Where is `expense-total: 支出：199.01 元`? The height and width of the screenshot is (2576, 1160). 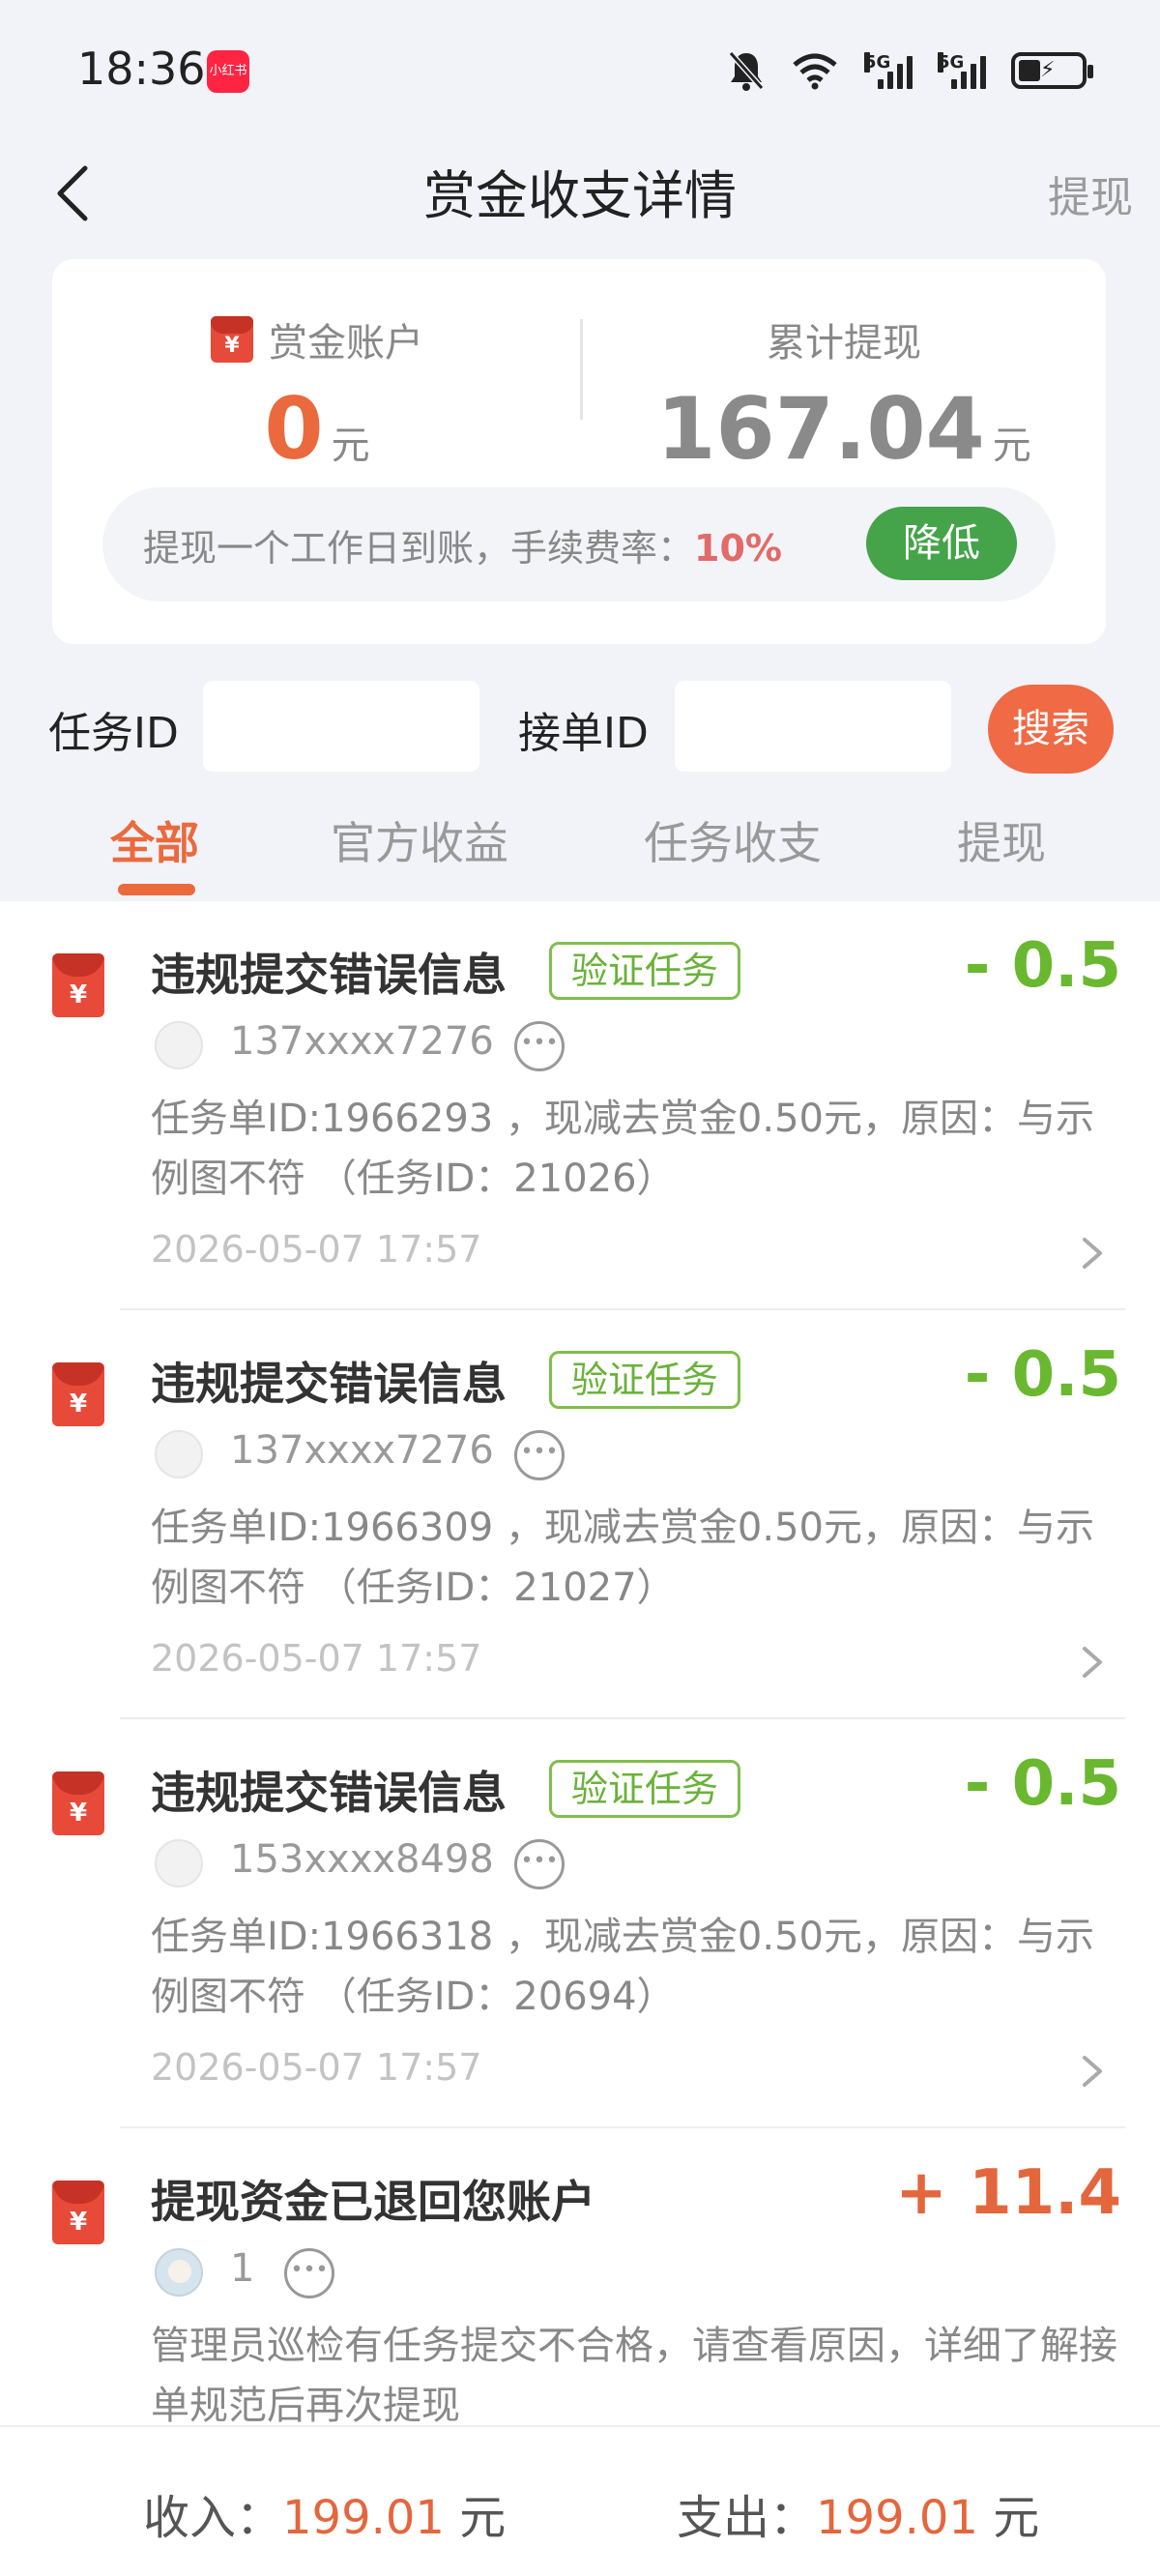
expense-total: 支出：199.01 元 is located at coordinates (858, 2513).